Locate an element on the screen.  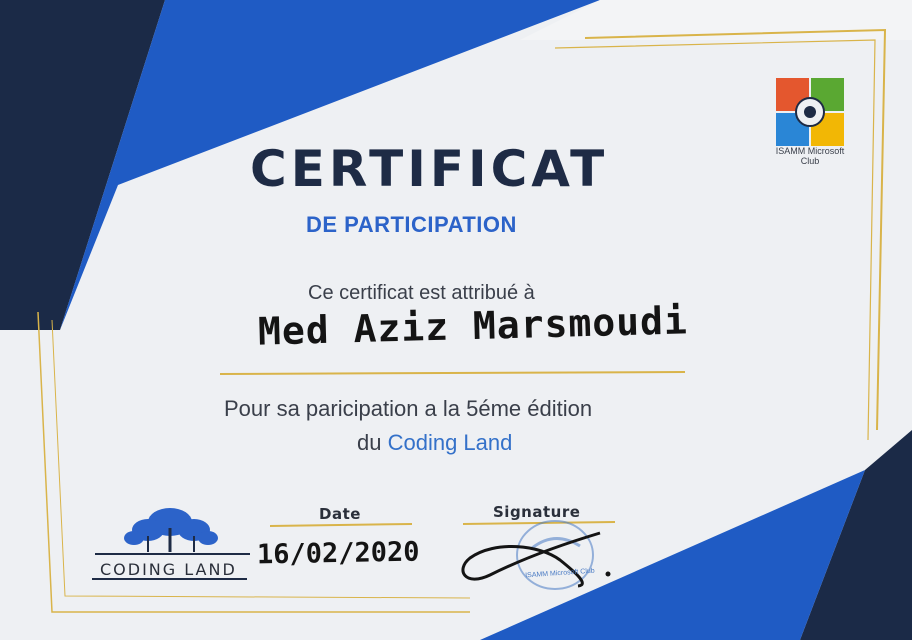
certificate-intro: Ce certificat est attribué à is located at coordinates (421, 293).